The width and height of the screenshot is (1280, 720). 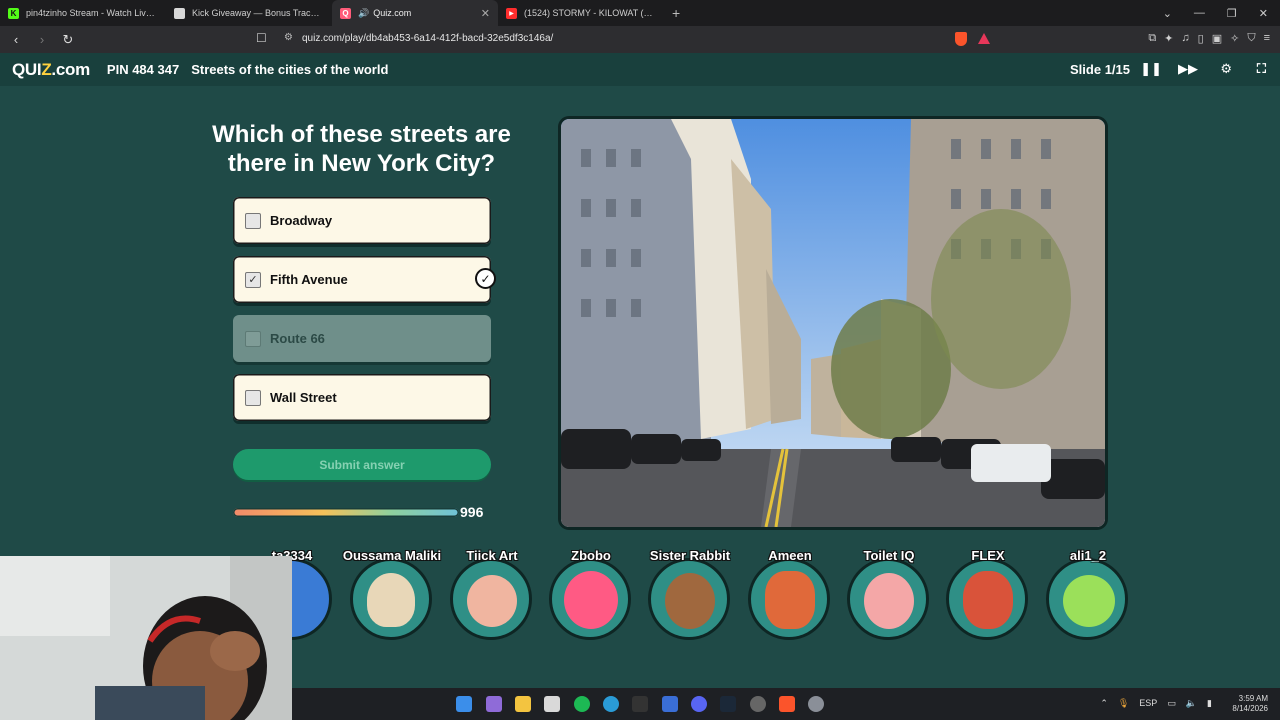 I want to click on steam-icon, so click(x=728, y=704).